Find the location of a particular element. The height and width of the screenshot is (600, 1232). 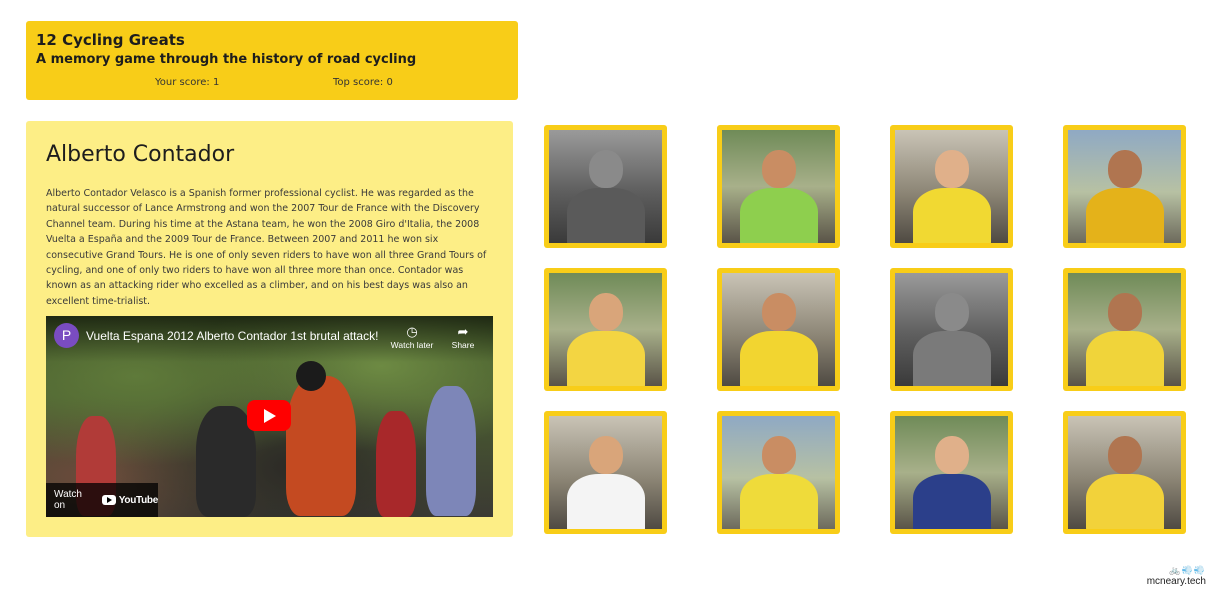

footer: 🚲💨💨 mcneary.tech is located at coordinates (1176, 576).